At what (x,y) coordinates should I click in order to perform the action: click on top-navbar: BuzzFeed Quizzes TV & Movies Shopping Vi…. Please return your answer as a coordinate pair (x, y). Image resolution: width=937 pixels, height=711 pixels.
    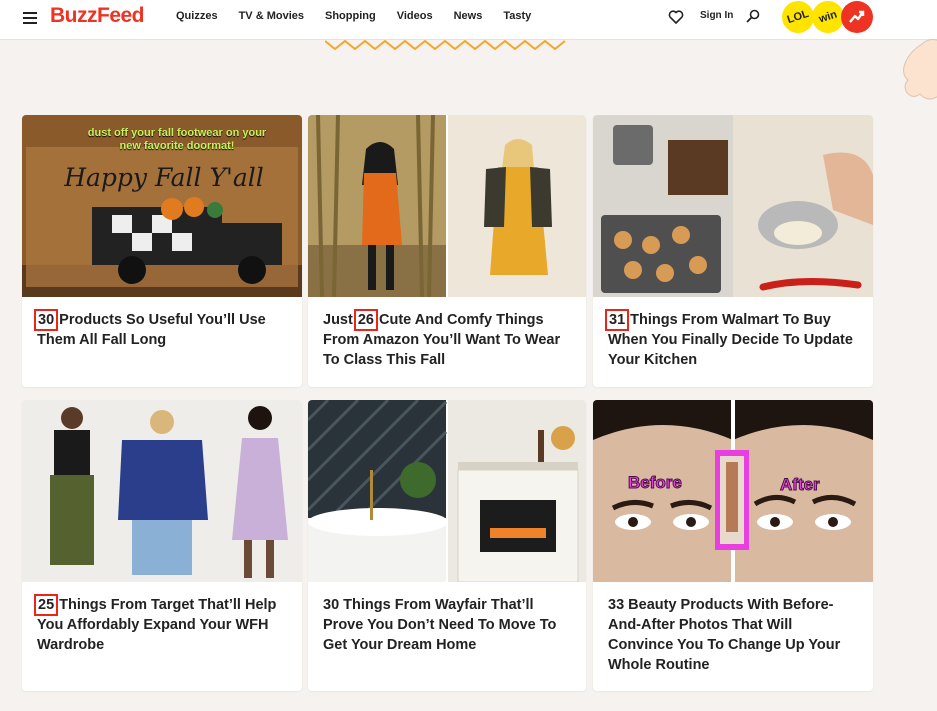
    Looking at the image, I should click on (468, 20).